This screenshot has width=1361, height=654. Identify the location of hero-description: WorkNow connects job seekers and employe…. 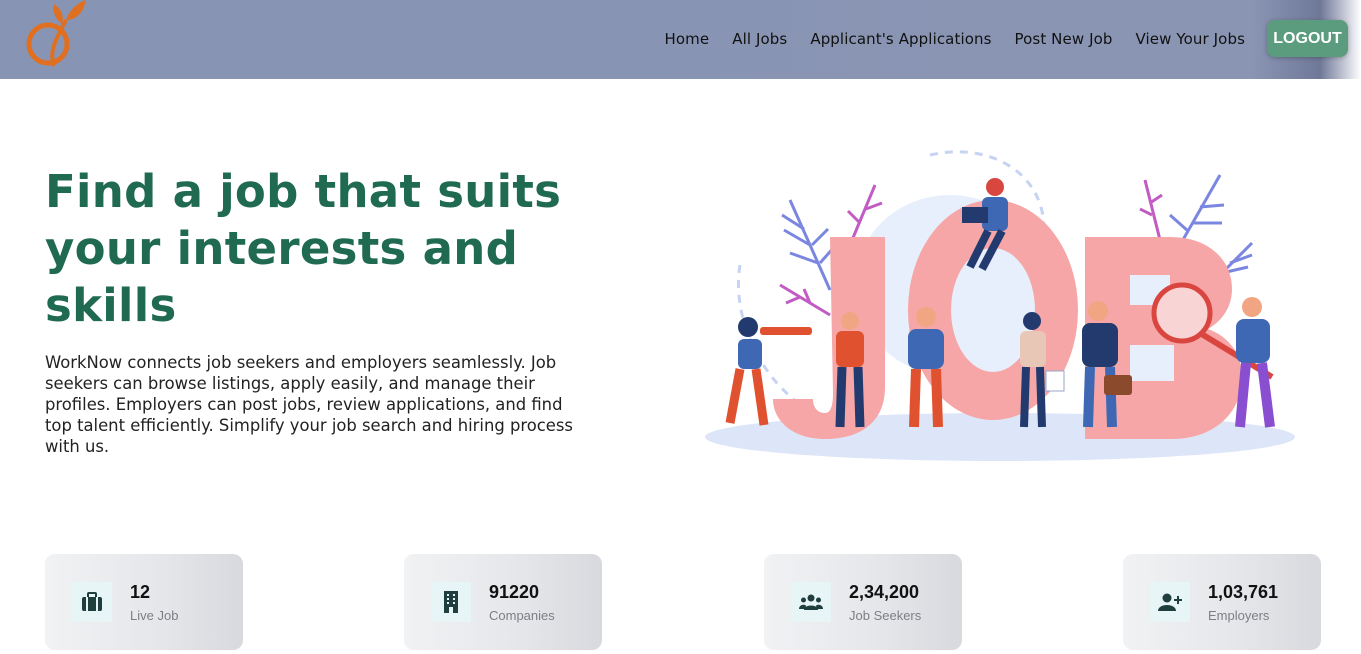
(309, 404).